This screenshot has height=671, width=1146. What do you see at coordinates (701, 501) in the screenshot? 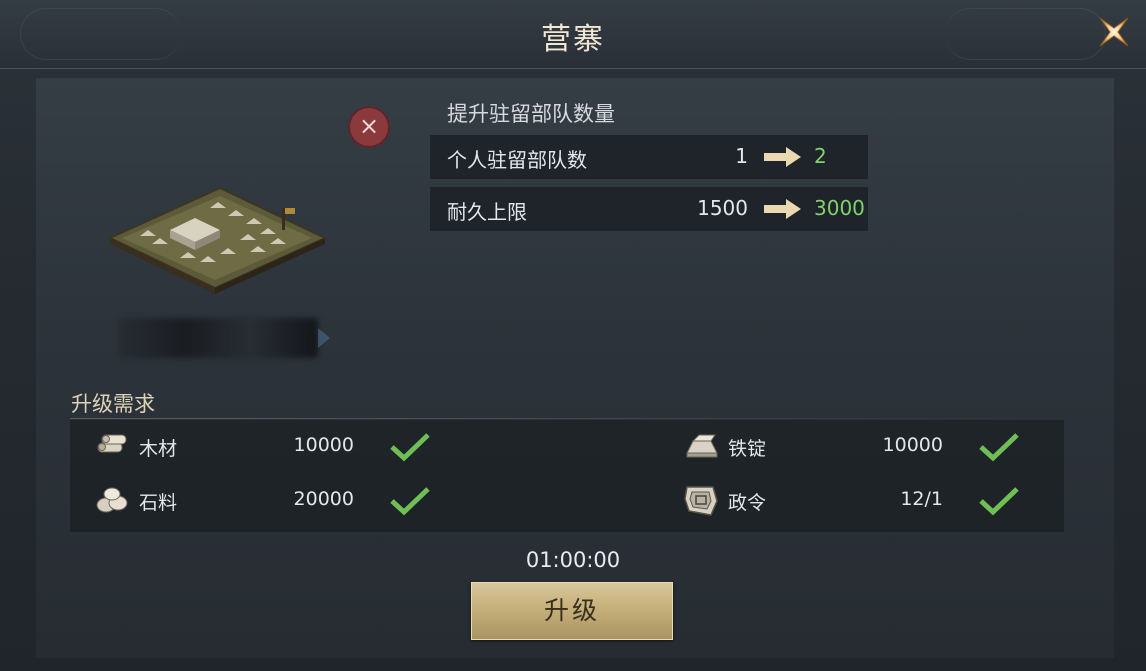
I see `decree-icon` at bounding box center [701, 501].